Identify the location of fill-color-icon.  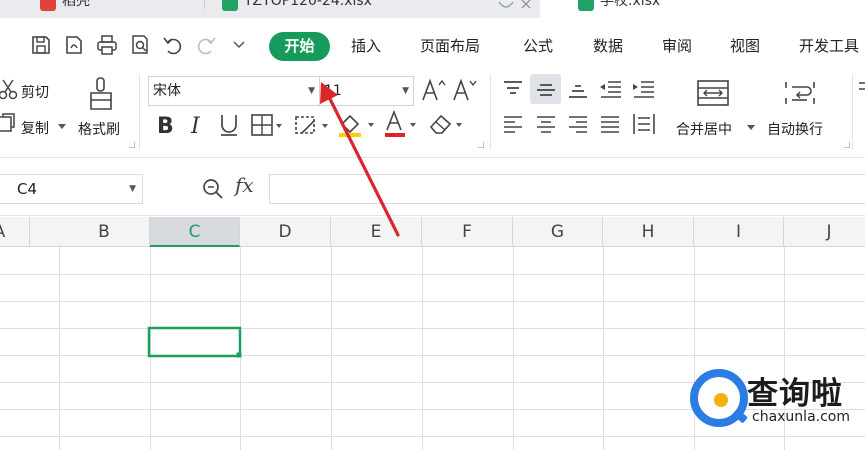
(357, 124).